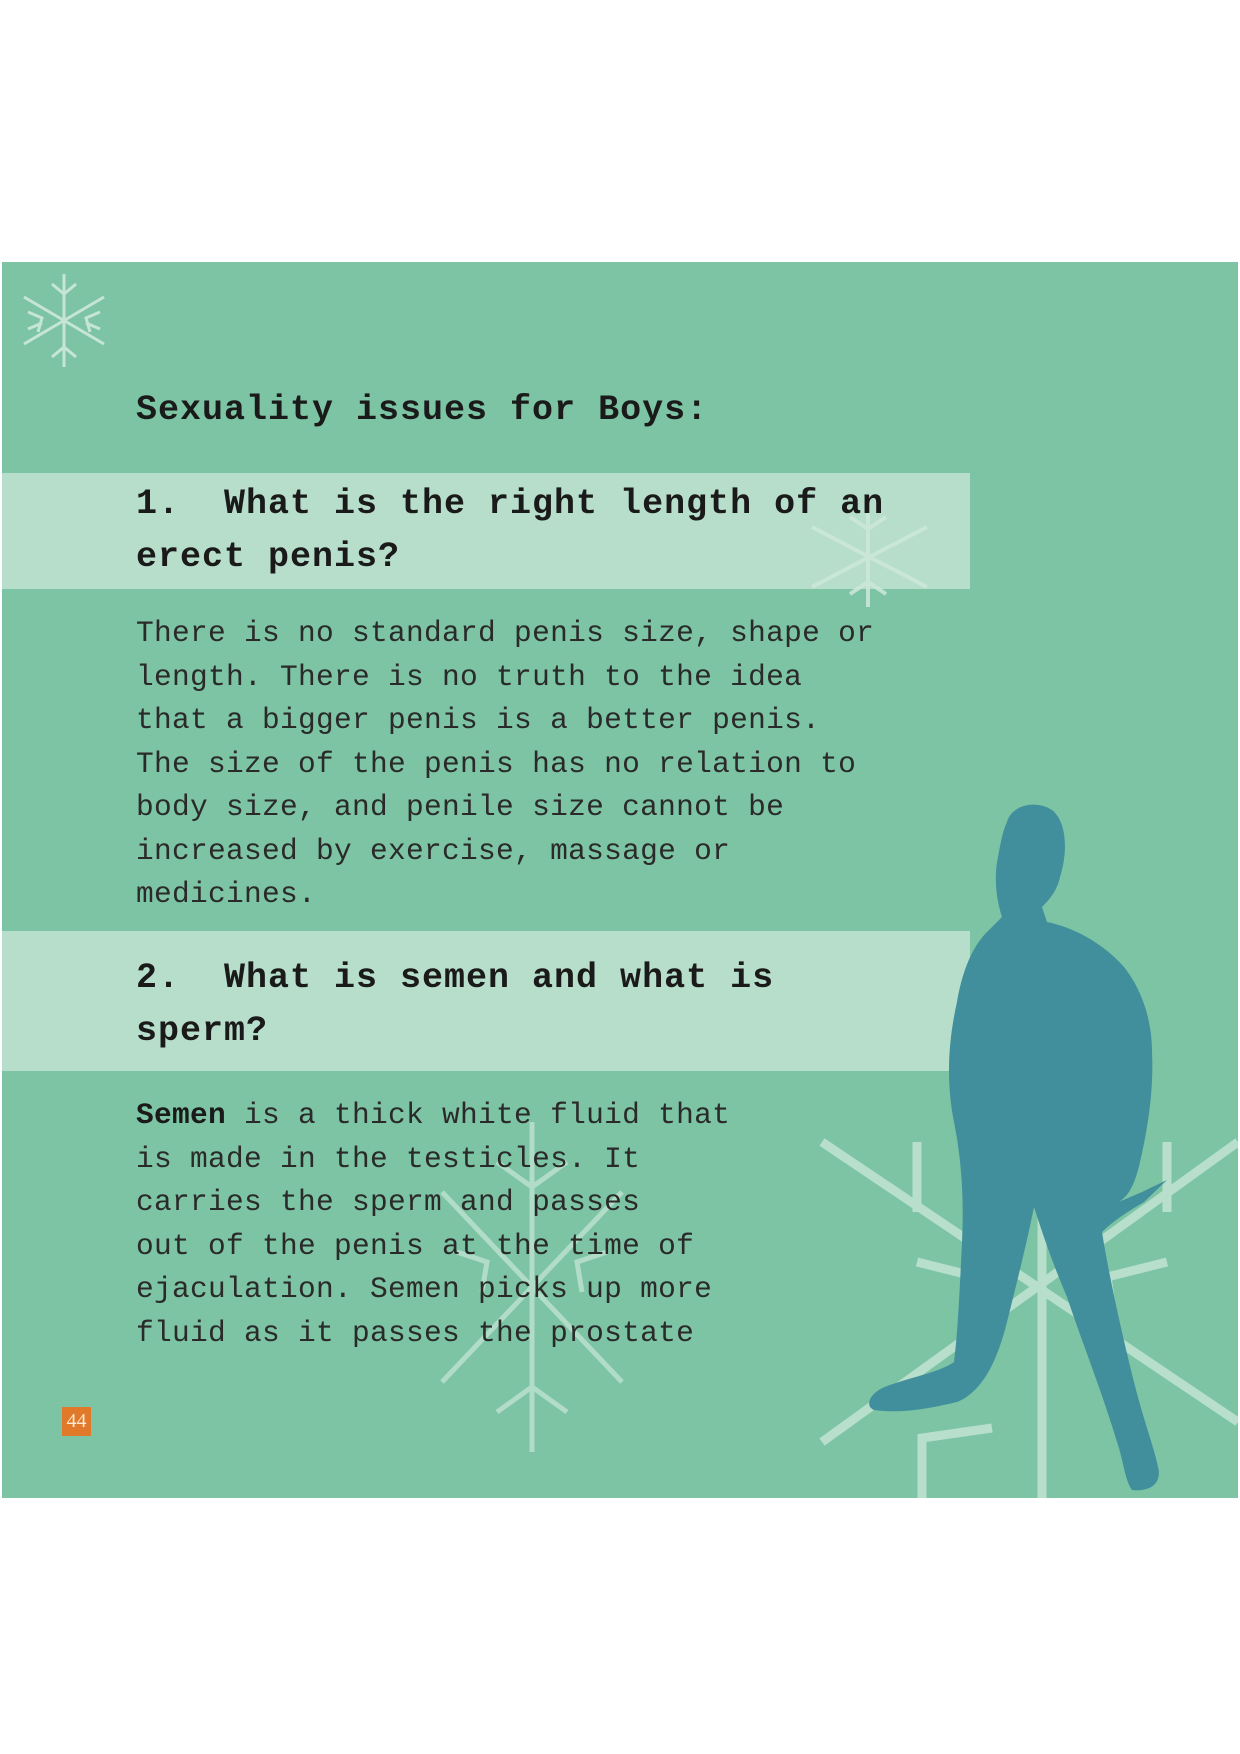 The height and width of the screenshot is (1754, 1240). I want to click on question-2-heading: 2. What is semen and what is sperm?, so click(551, 1005).